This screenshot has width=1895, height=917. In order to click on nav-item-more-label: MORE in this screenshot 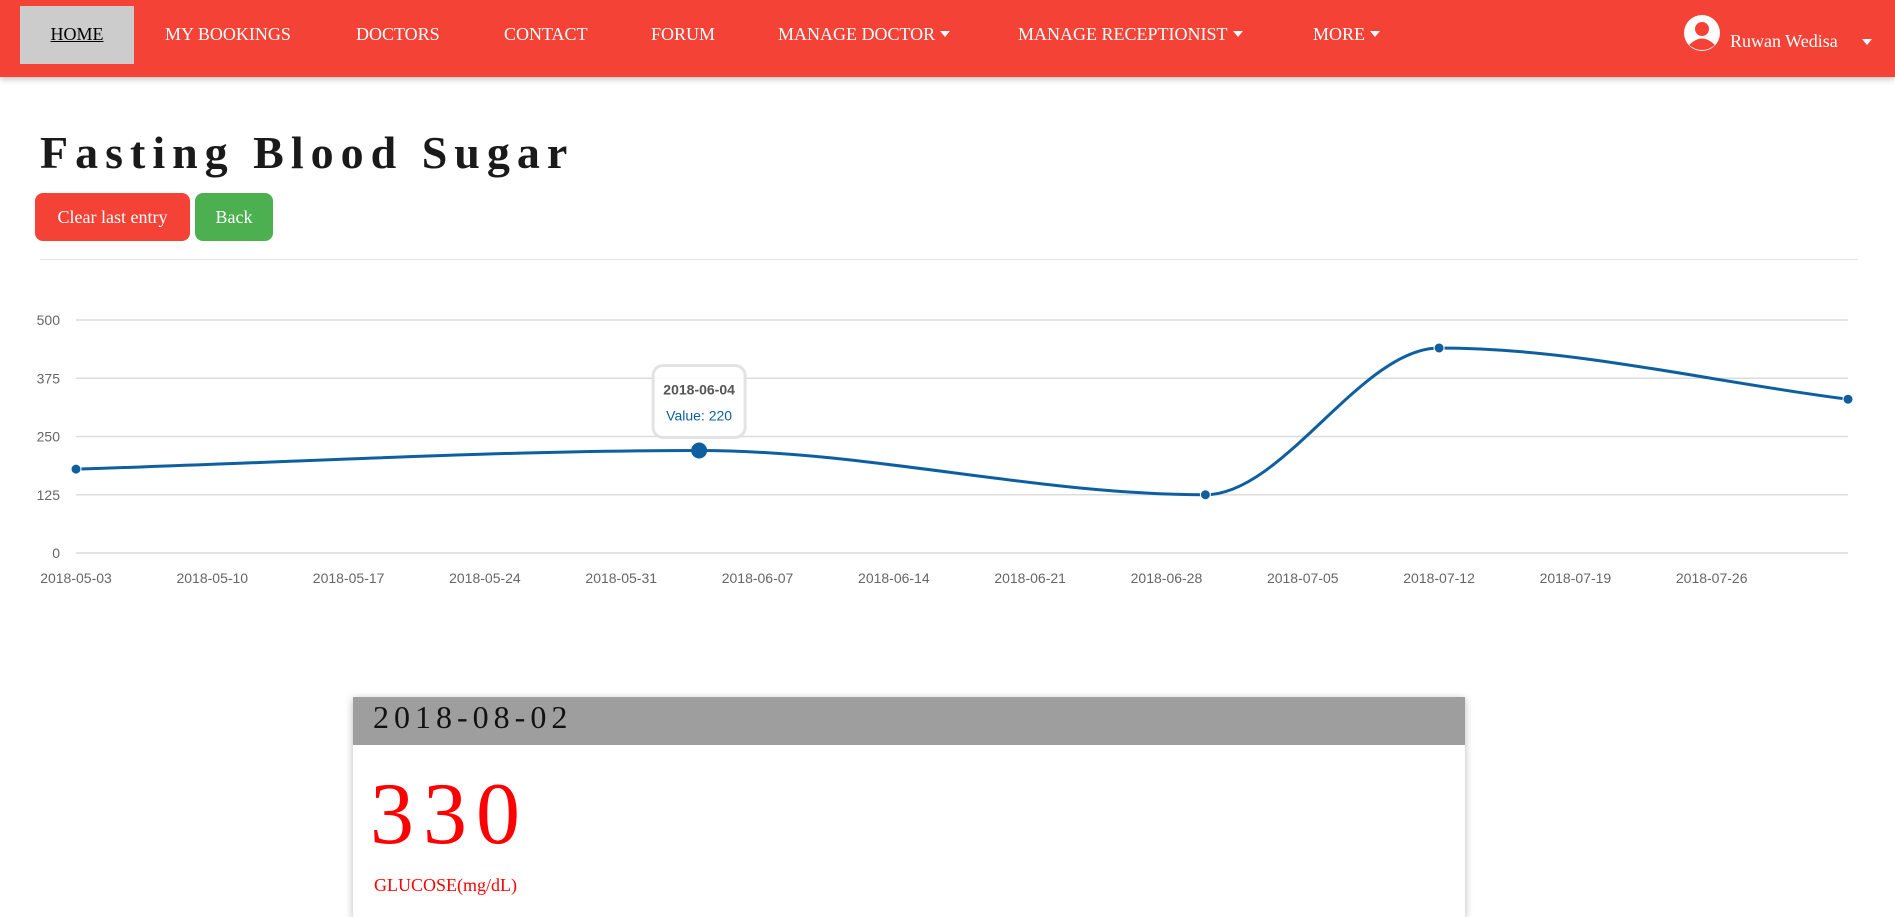, I will do `click(1339, 34)`.